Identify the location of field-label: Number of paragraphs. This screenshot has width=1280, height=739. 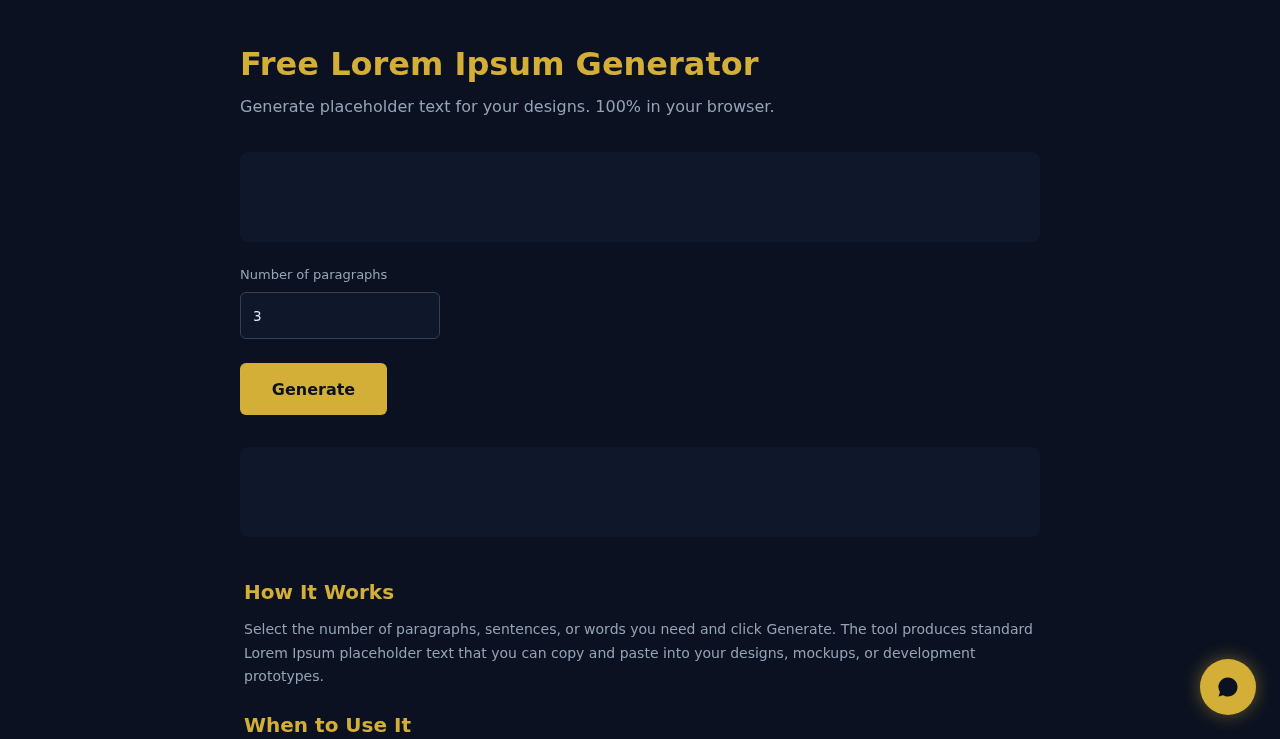
(314, 275).